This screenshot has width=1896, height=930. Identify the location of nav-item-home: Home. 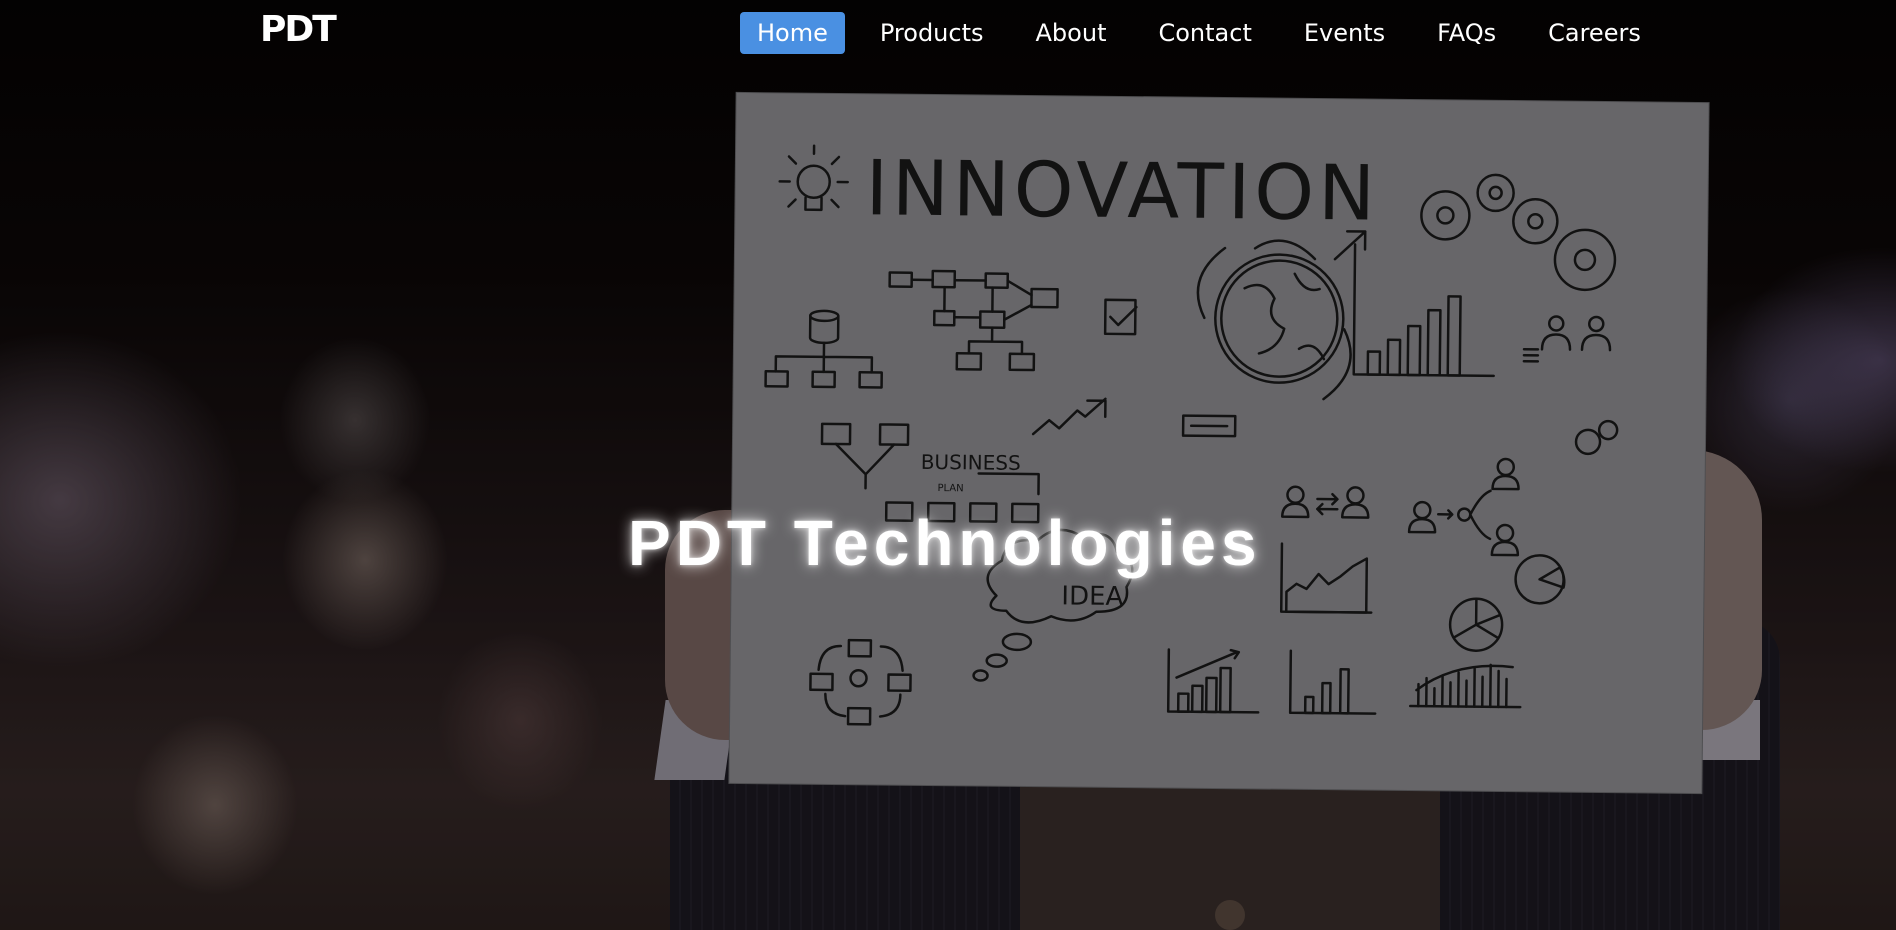
(792, 33).